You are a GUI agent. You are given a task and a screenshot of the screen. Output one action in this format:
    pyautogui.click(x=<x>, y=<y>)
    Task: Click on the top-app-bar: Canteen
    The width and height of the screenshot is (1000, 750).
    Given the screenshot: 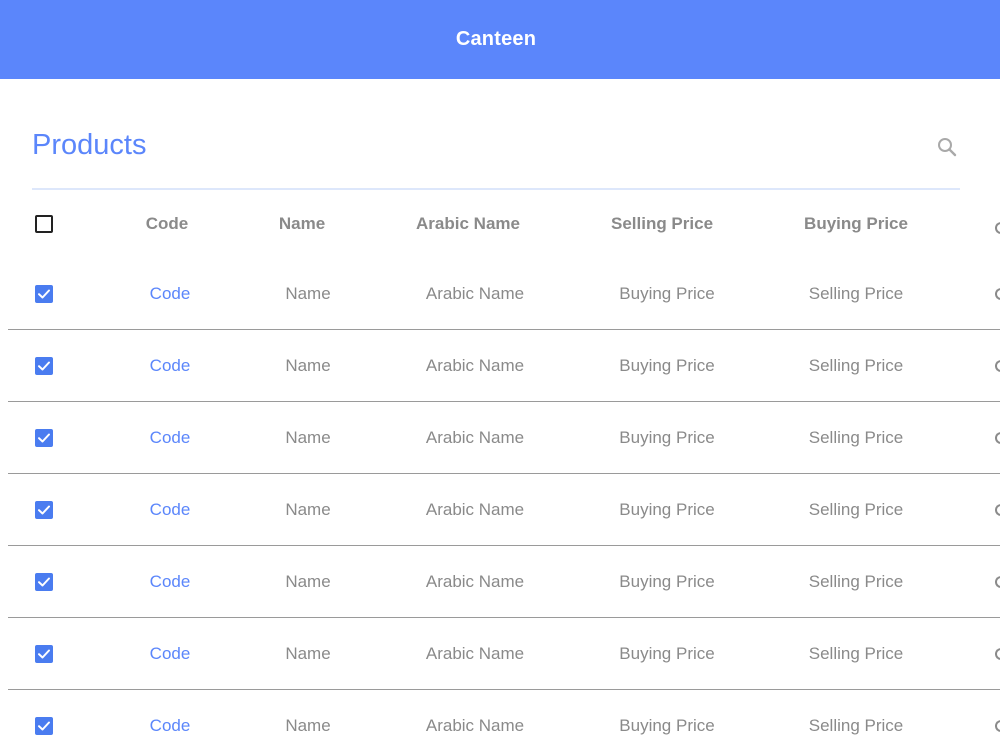 What is the action you would take?
    pyautogui.click(x=500, y=39)
    